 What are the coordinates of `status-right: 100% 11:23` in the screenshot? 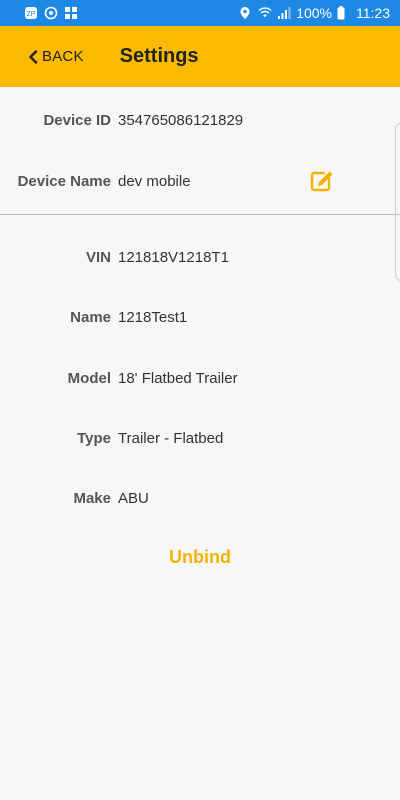 It's located at (314, 13).